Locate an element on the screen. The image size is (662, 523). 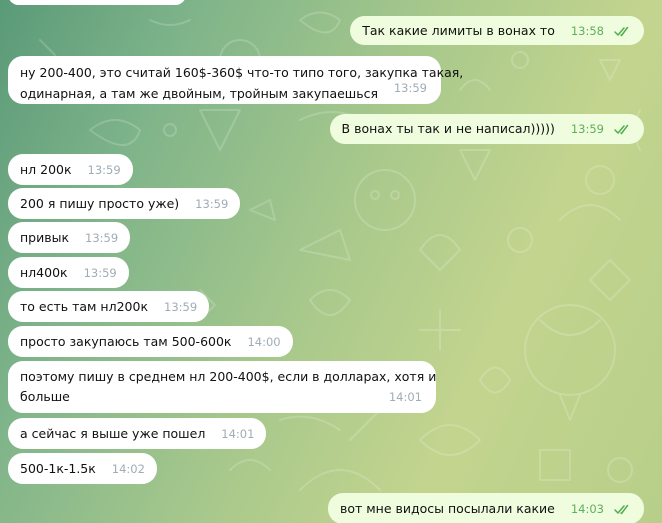
message-text: 200 я пишу просто уже) is located at coordinates (100, 203).